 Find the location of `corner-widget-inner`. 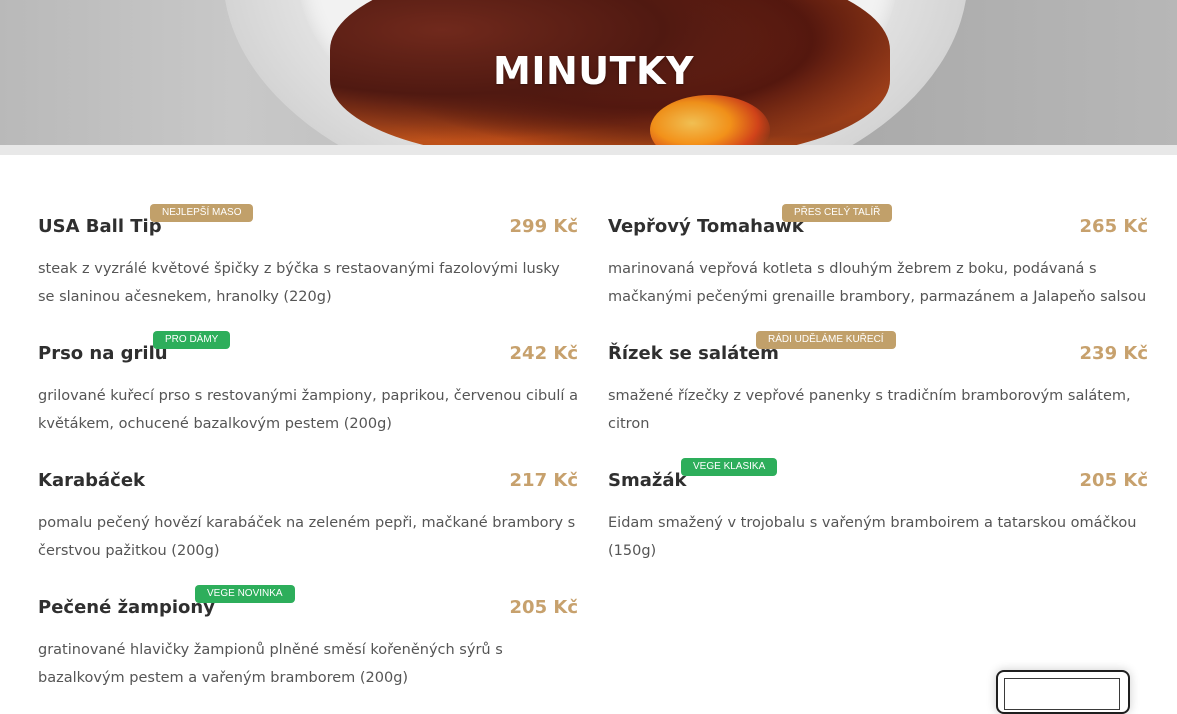

corner-widget-inner is located at coordinates (1062, 694).